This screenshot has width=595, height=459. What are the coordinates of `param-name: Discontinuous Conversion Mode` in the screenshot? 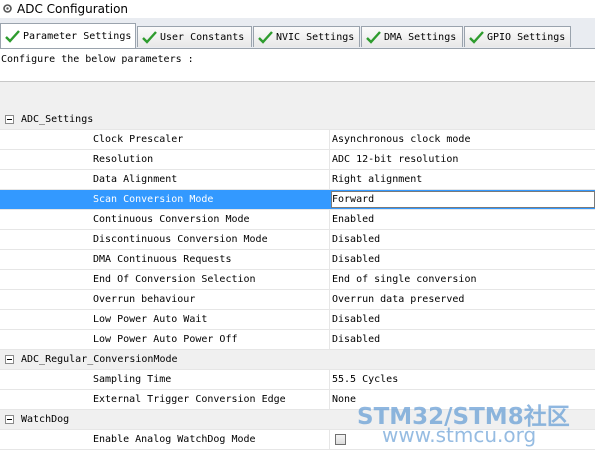 It's located at (180, 239).